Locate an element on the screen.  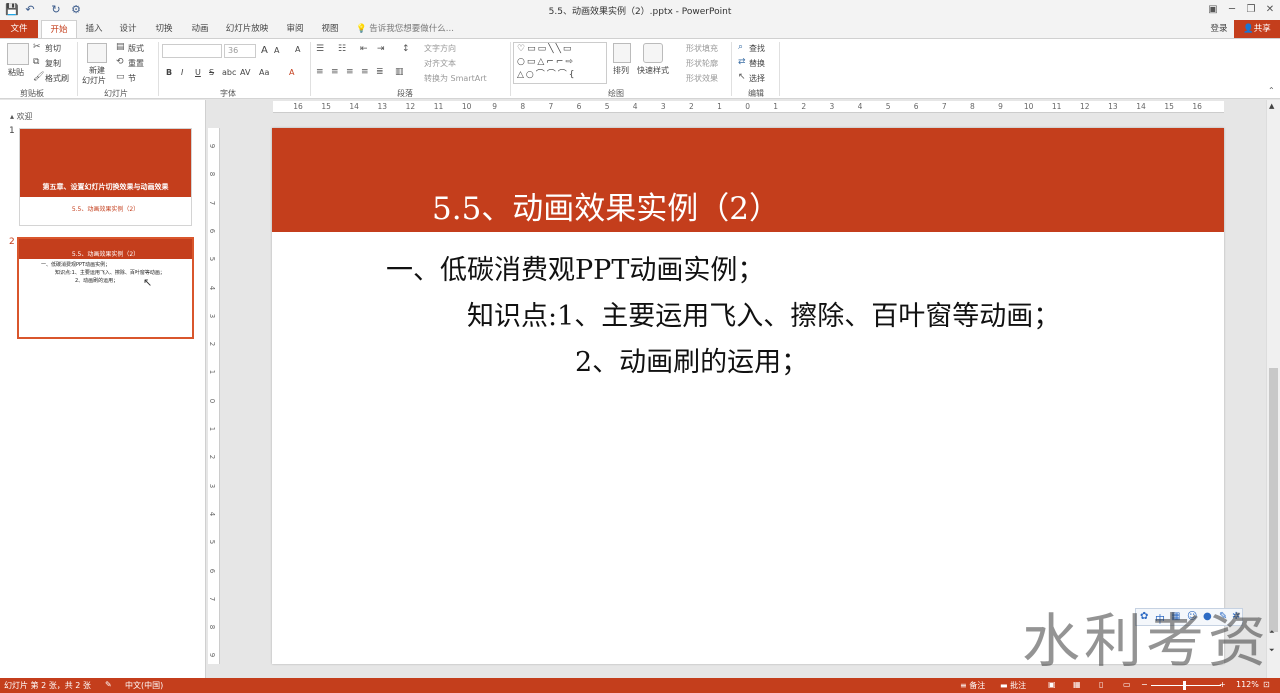
underline-button: U is located at coordinates (198, 72).